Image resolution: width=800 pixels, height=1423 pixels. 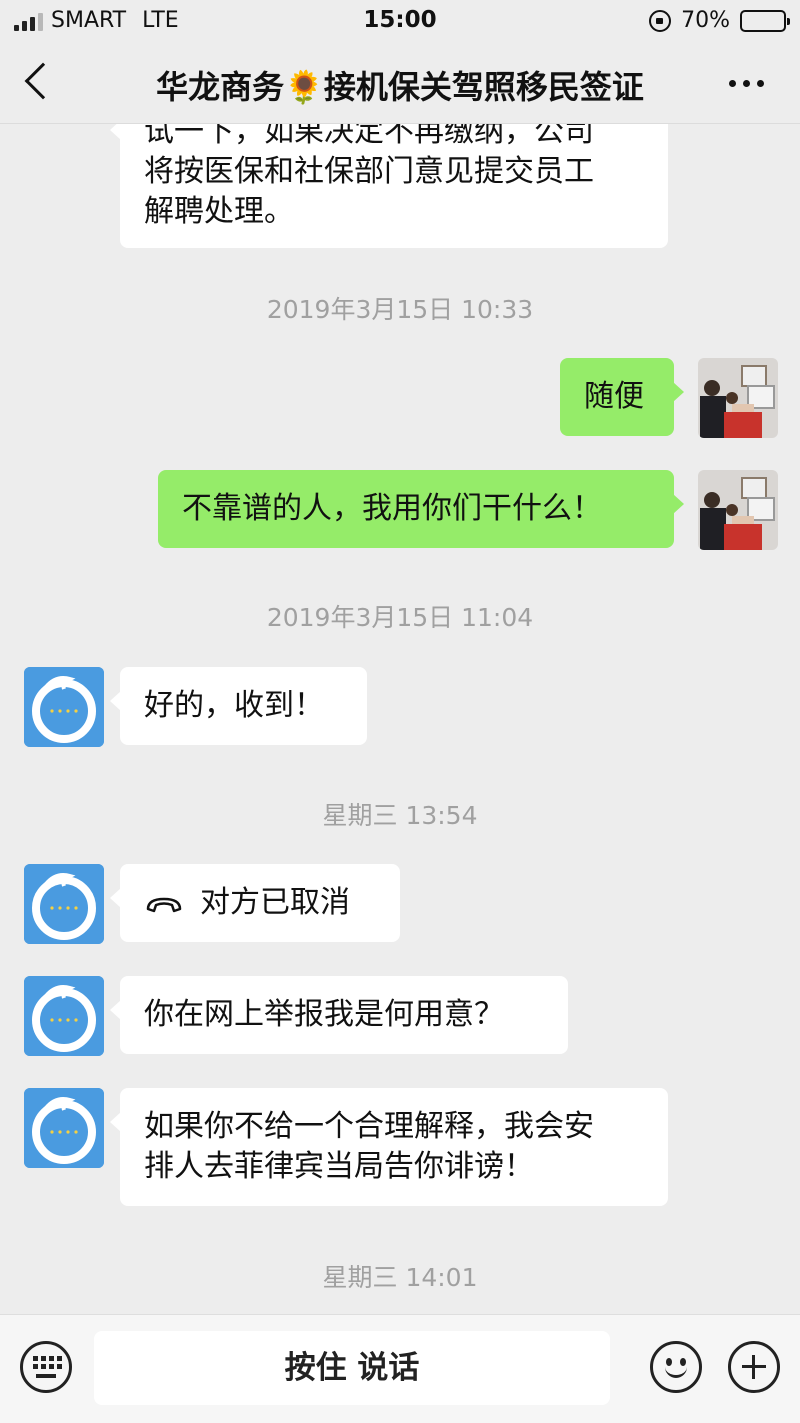 I want to click on message-text: 随便, so click(x=614, y=396).